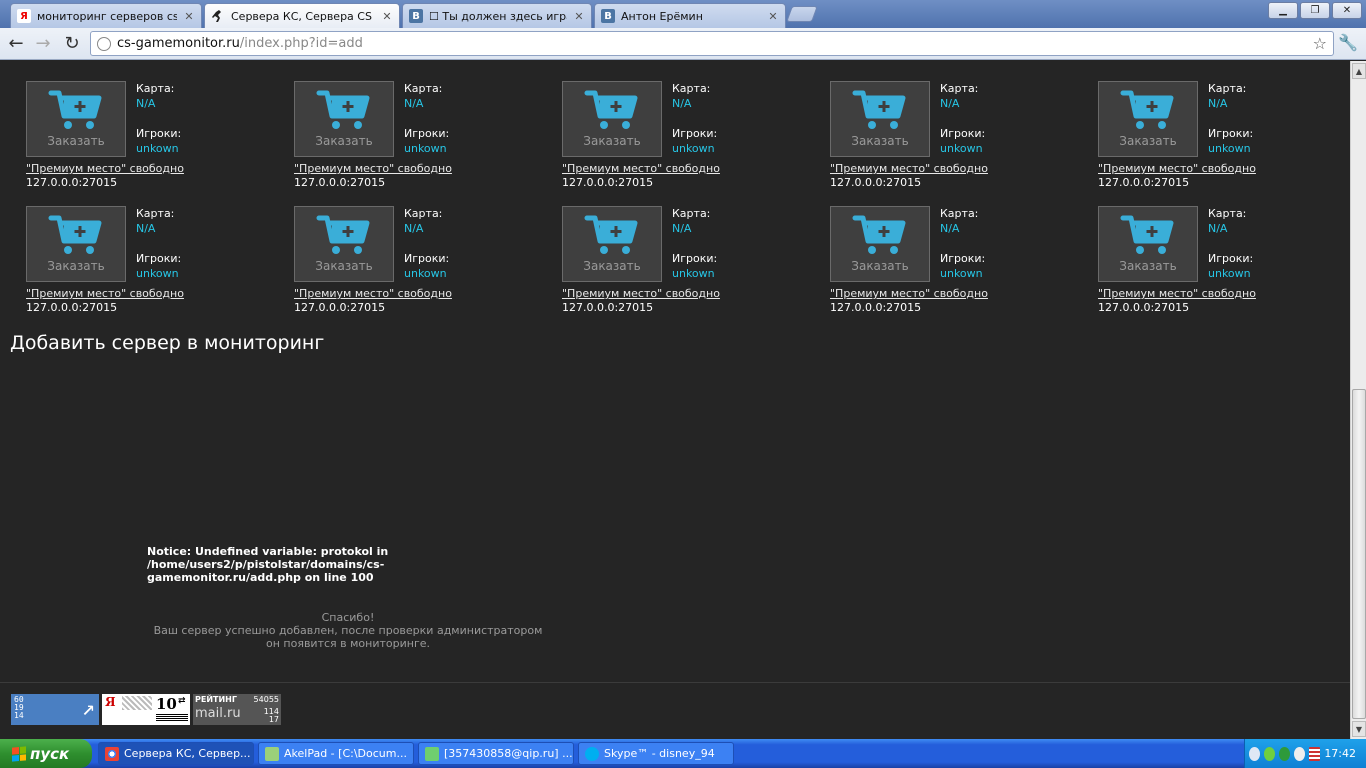  What do you see at coordinates (16, 43) in the screenshot?
I see `back-button: ←` at bounding box center [16, 43].